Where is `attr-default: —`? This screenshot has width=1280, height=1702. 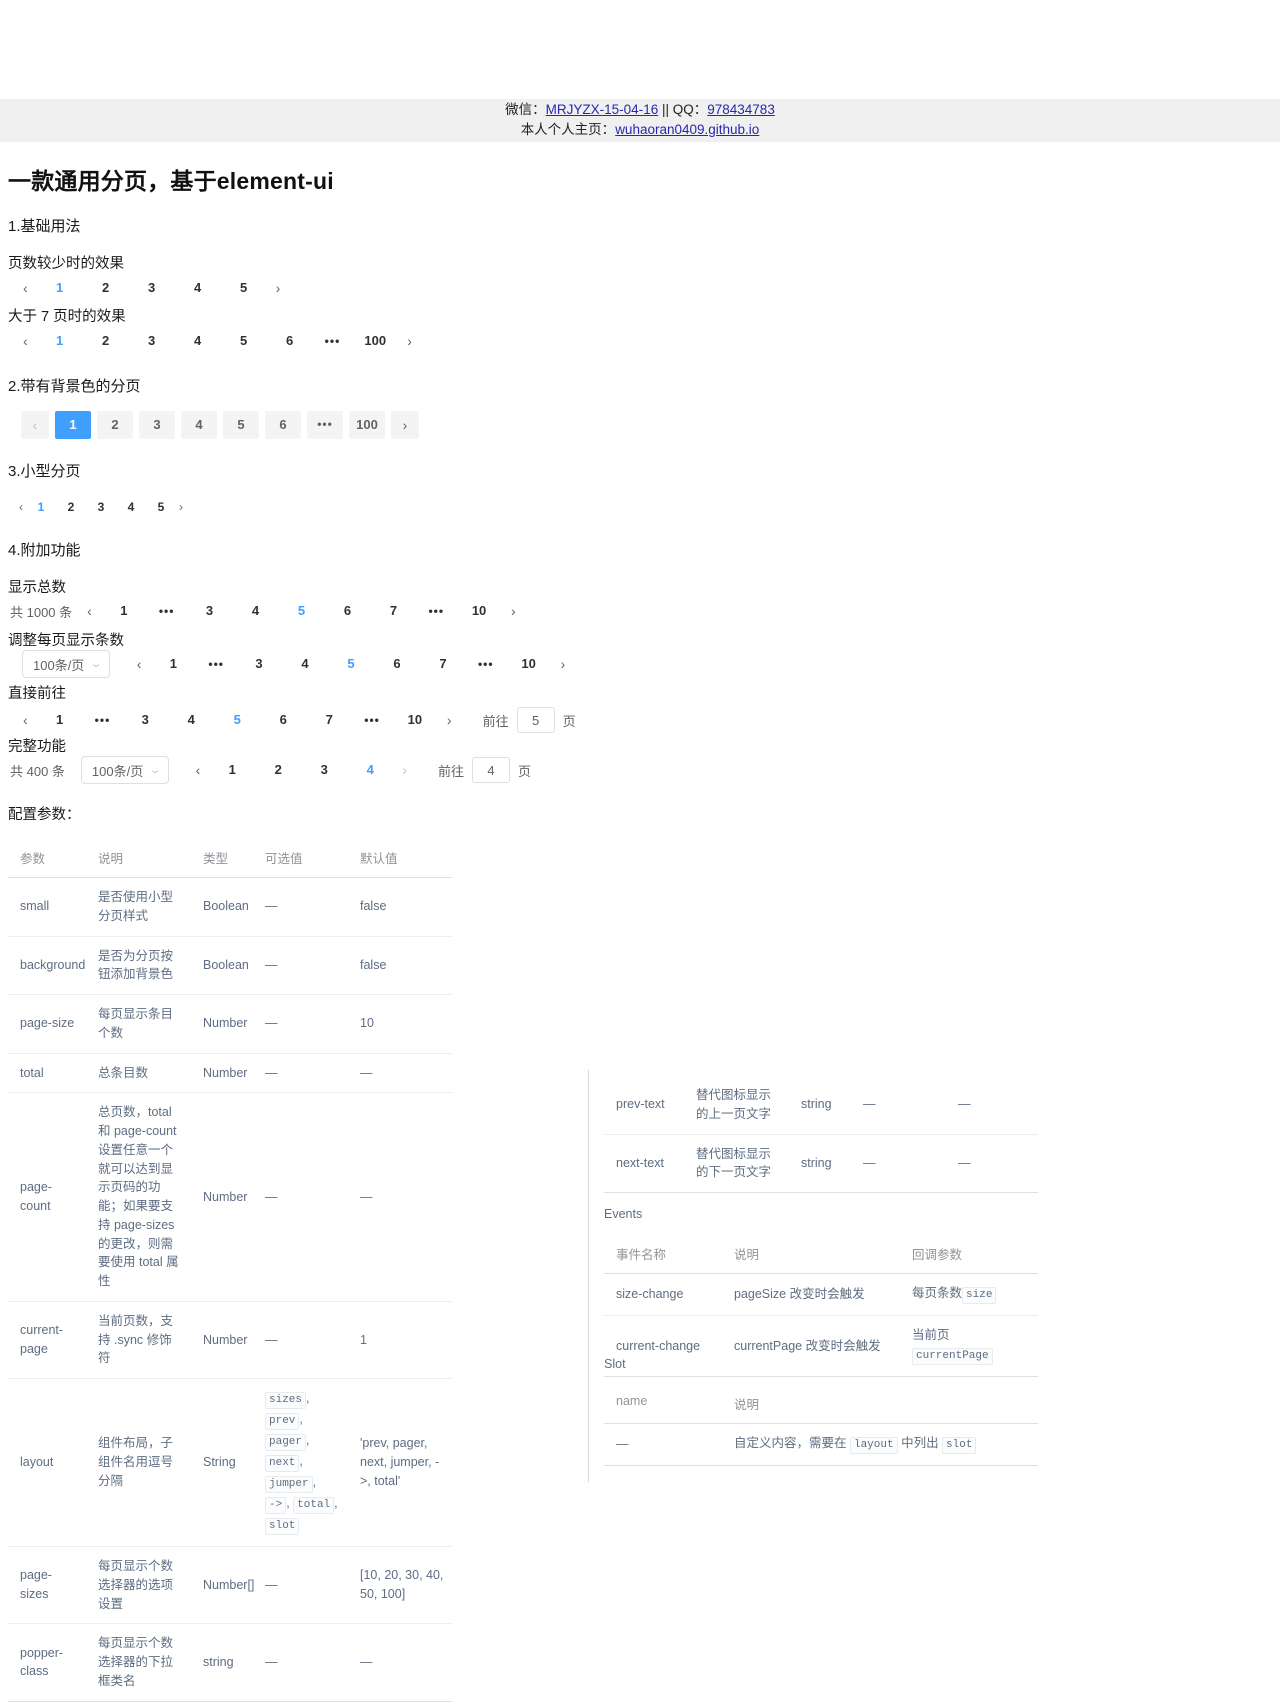
attr-default: — is located at coordinates (400, 1073).